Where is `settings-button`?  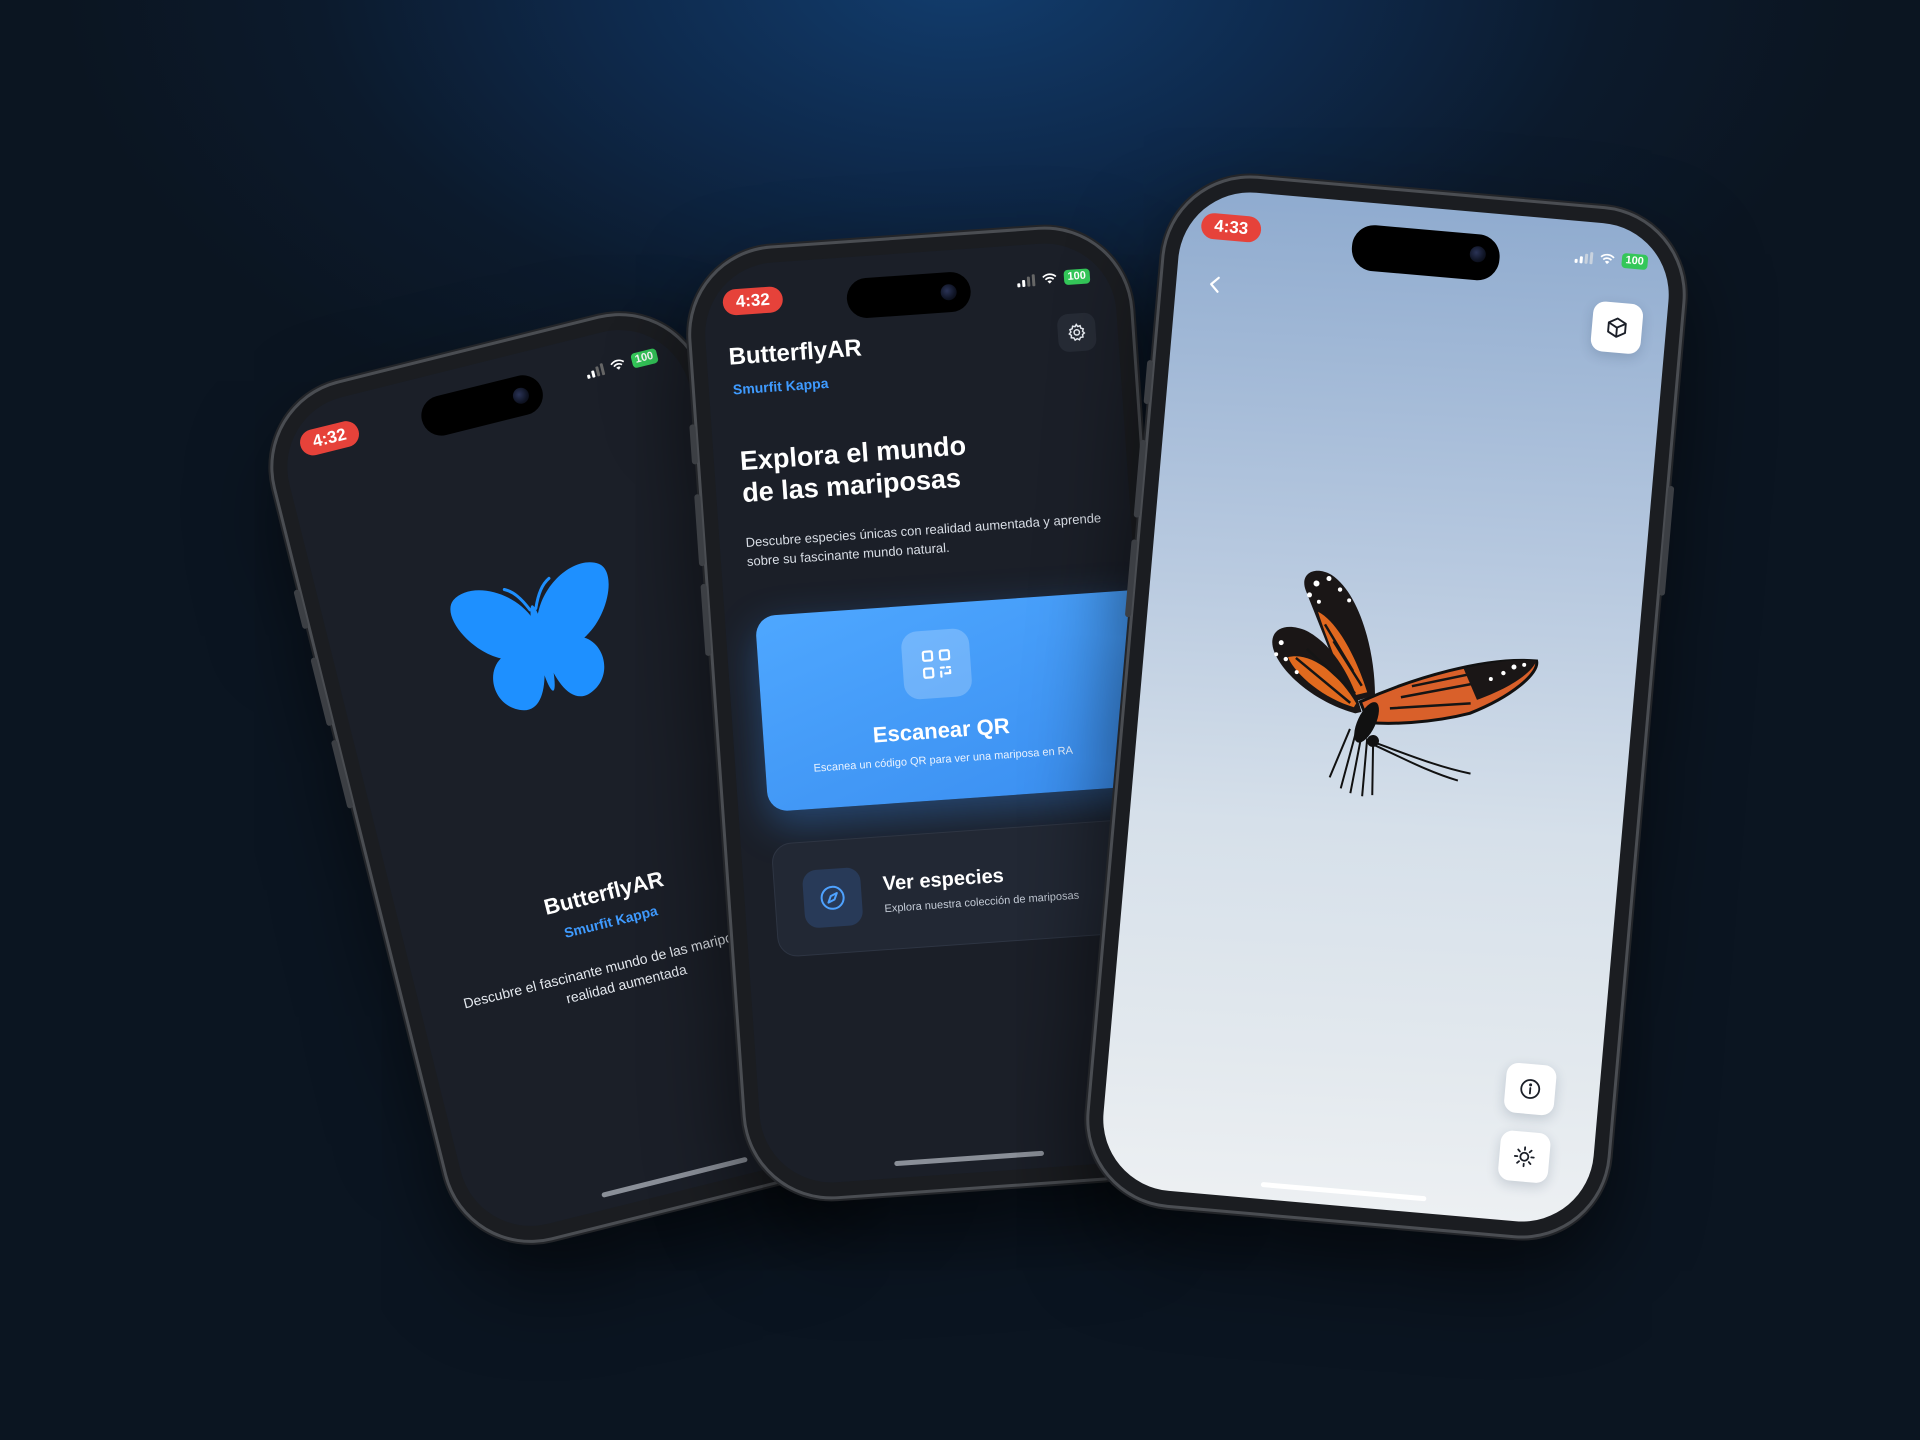
settings-button is located at coordinates (1077, 332).